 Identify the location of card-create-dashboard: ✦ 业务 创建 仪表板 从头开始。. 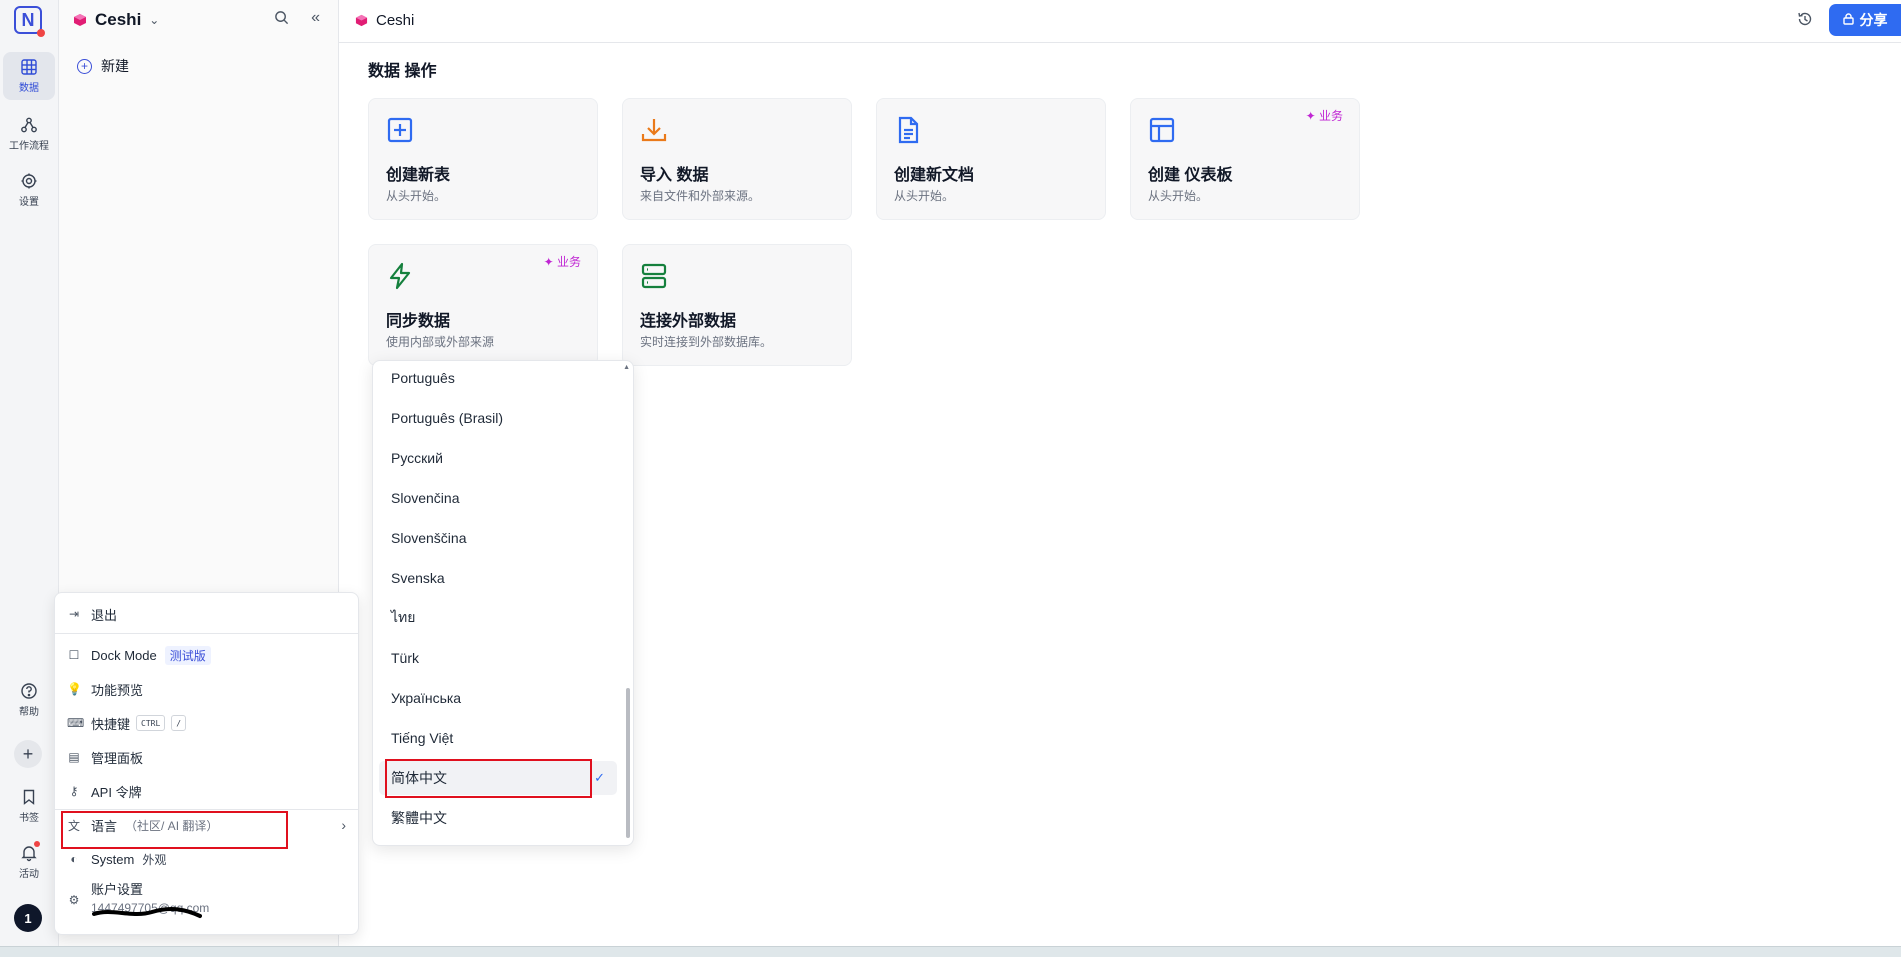
(1245, 159).